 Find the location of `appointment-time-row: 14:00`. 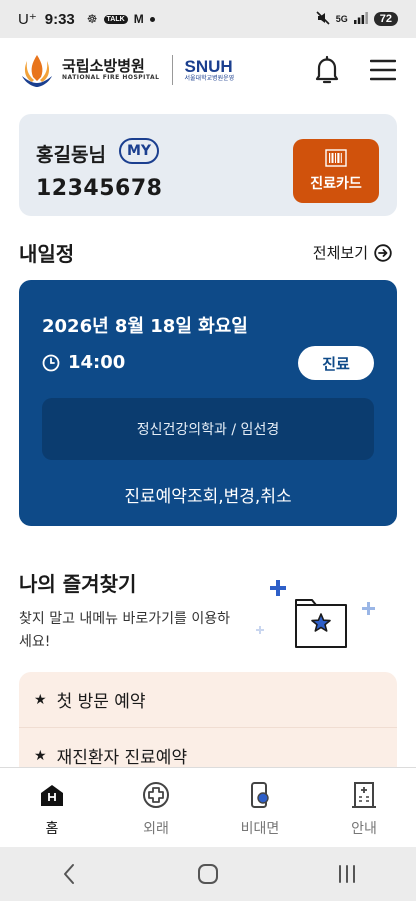

appointment-time-row: 14:00 is located at coordinates (83, 362).